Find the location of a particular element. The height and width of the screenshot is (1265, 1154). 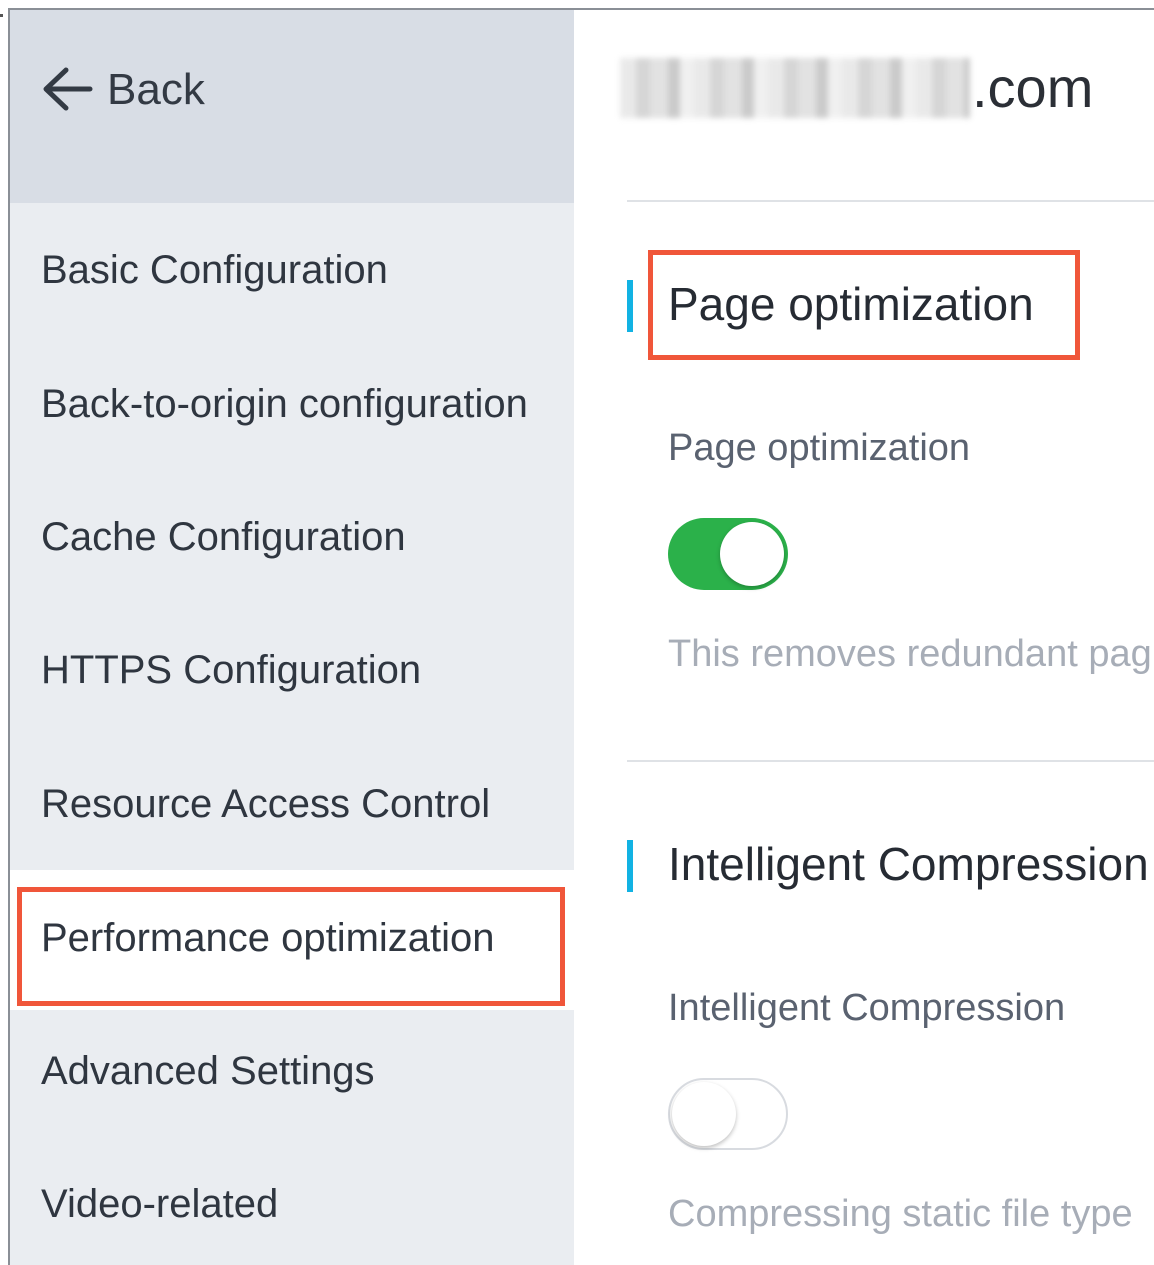

section-title-intelligent-compression: Intelligent Compression is located at coordinates (908, 864).